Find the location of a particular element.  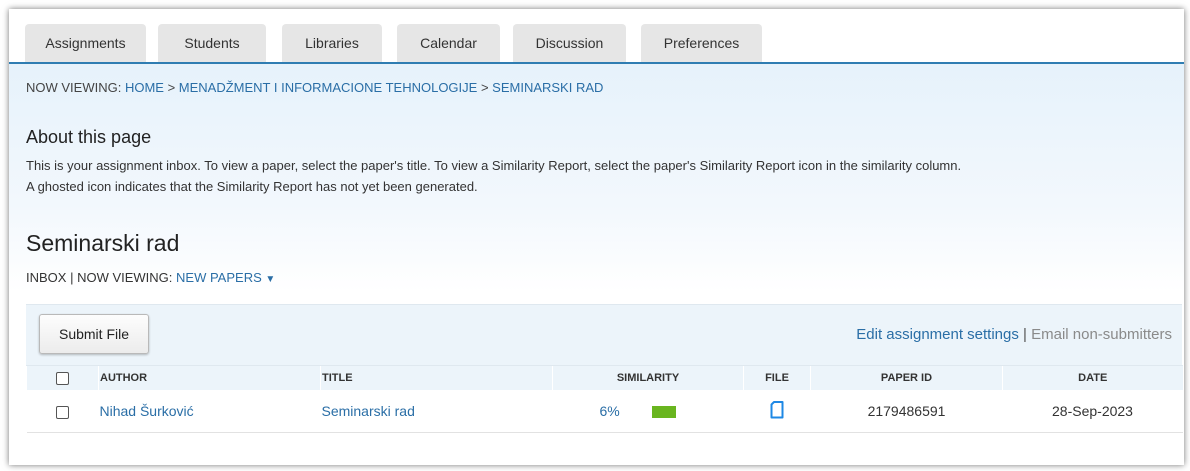

row-select-cell is located at coordinates (62, 411).